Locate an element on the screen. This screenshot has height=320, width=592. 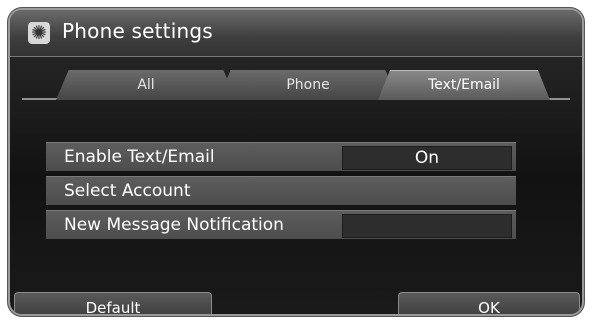
ok-button: OK is located at coordinates (489, 303).